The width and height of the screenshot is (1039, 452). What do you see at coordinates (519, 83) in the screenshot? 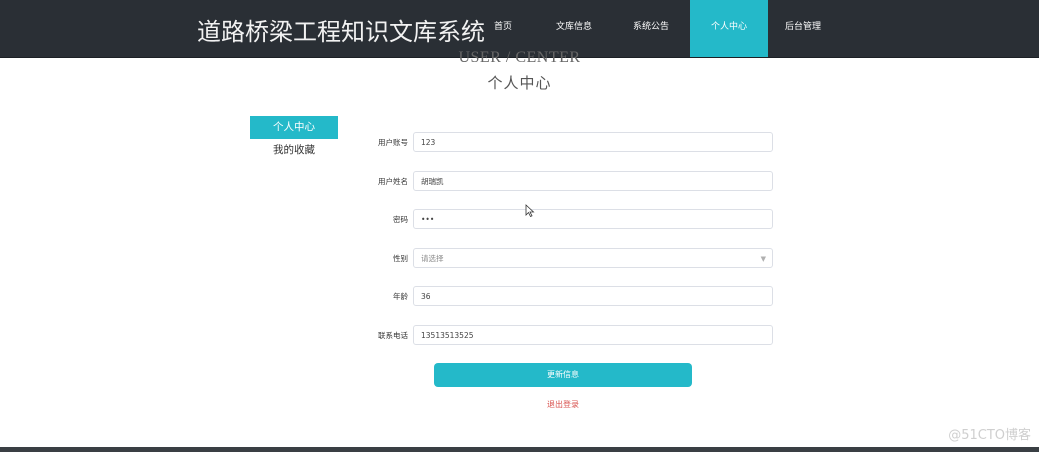
I see `page-title: 个人中心` at bounding box center [519, 83].